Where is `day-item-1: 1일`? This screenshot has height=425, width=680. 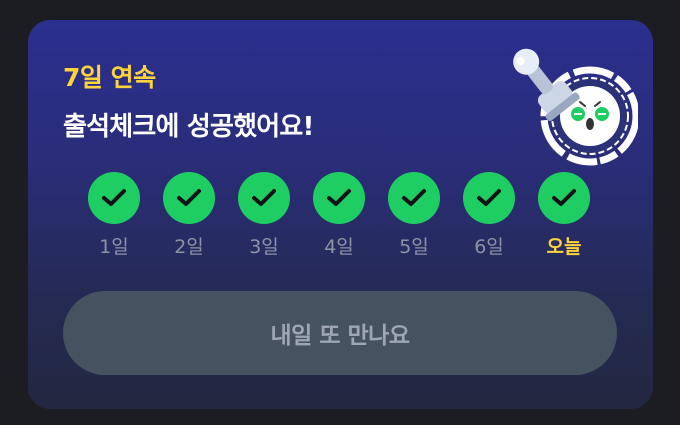
day-item-1: 1일 is located at coordinates (114, 215).